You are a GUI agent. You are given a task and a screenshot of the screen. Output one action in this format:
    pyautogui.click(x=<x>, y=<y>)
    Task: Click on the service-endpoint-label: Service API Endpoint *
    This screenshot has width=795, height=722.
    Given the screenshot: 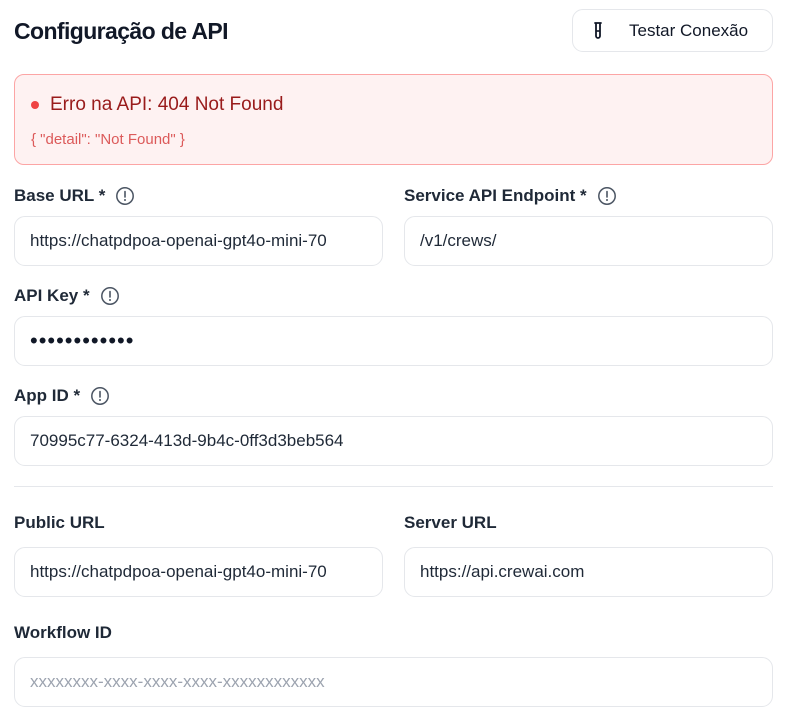 What is the action you would take?
    pyautogui.click(x=510, y=196)
    